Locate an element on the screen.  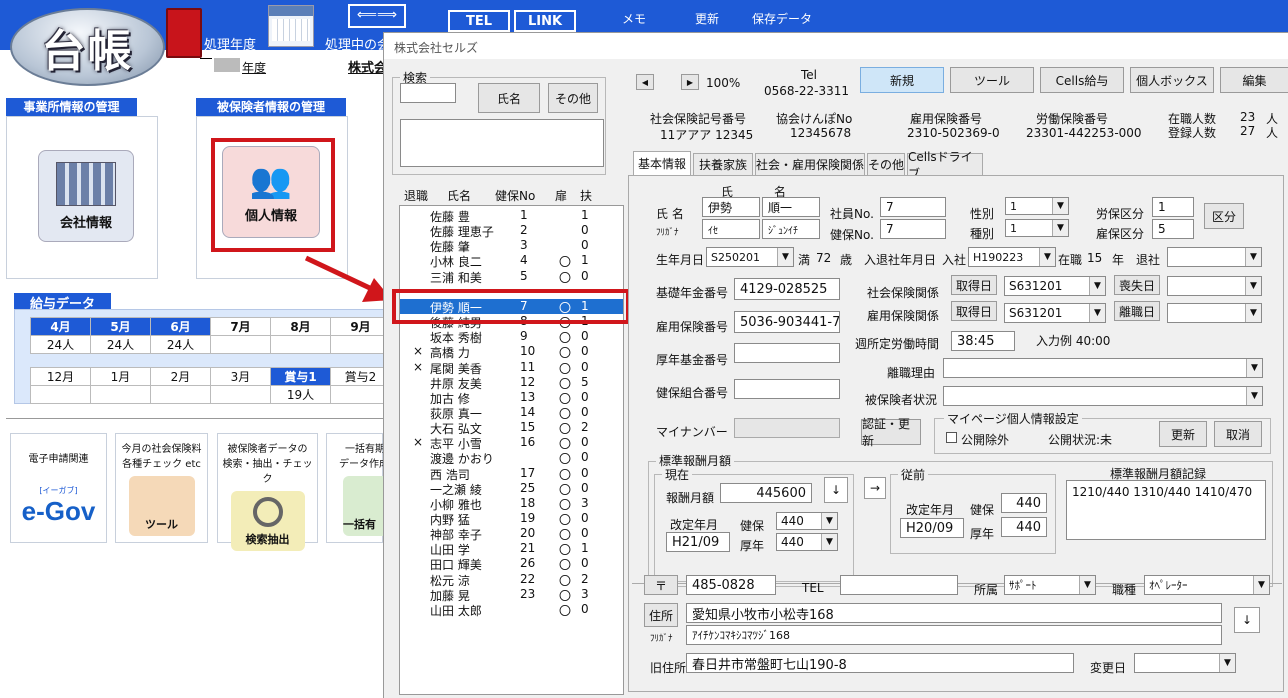
employee-row: × 志平 小雪 16 〇 0 is located at coordinates (511, 443).